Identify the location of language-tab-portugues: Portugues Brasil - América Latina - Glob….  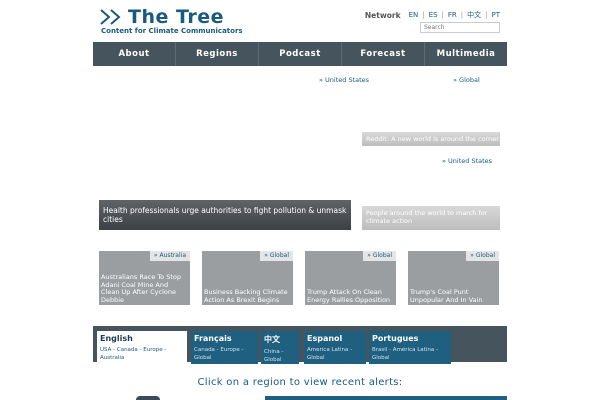
(410, 347).